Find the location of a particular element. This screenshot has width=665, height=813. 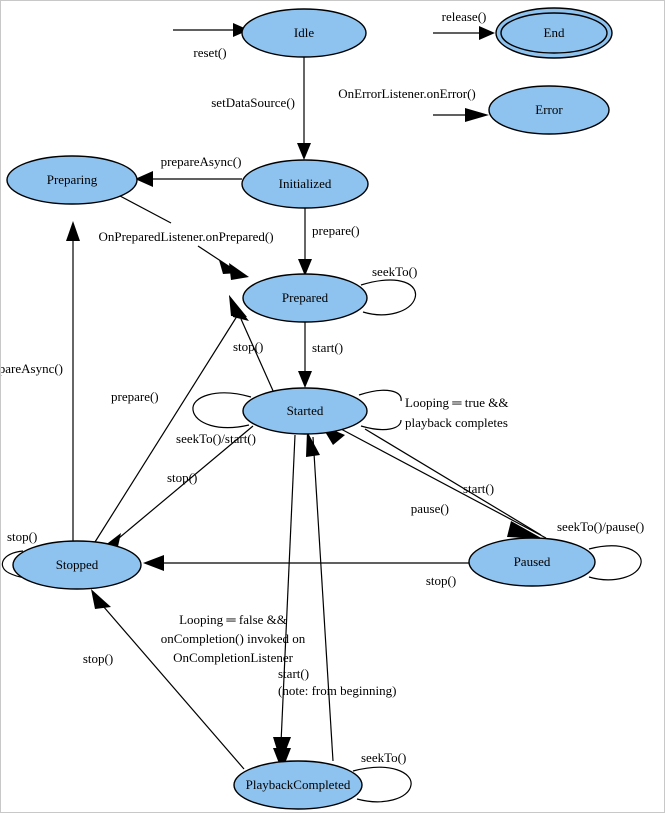

edge-label-start-pbc-line1: start() is located at coordinates (293, 673).